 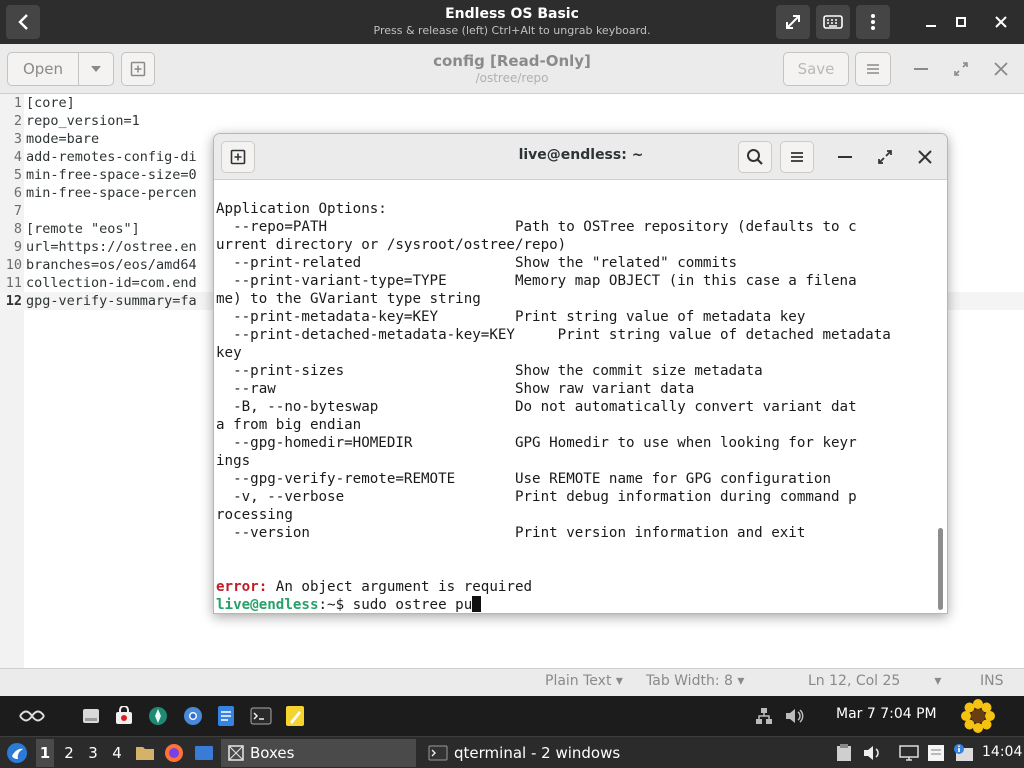 I want to click on terminal-title: live@endless: ~, so click(x=581, y=155).